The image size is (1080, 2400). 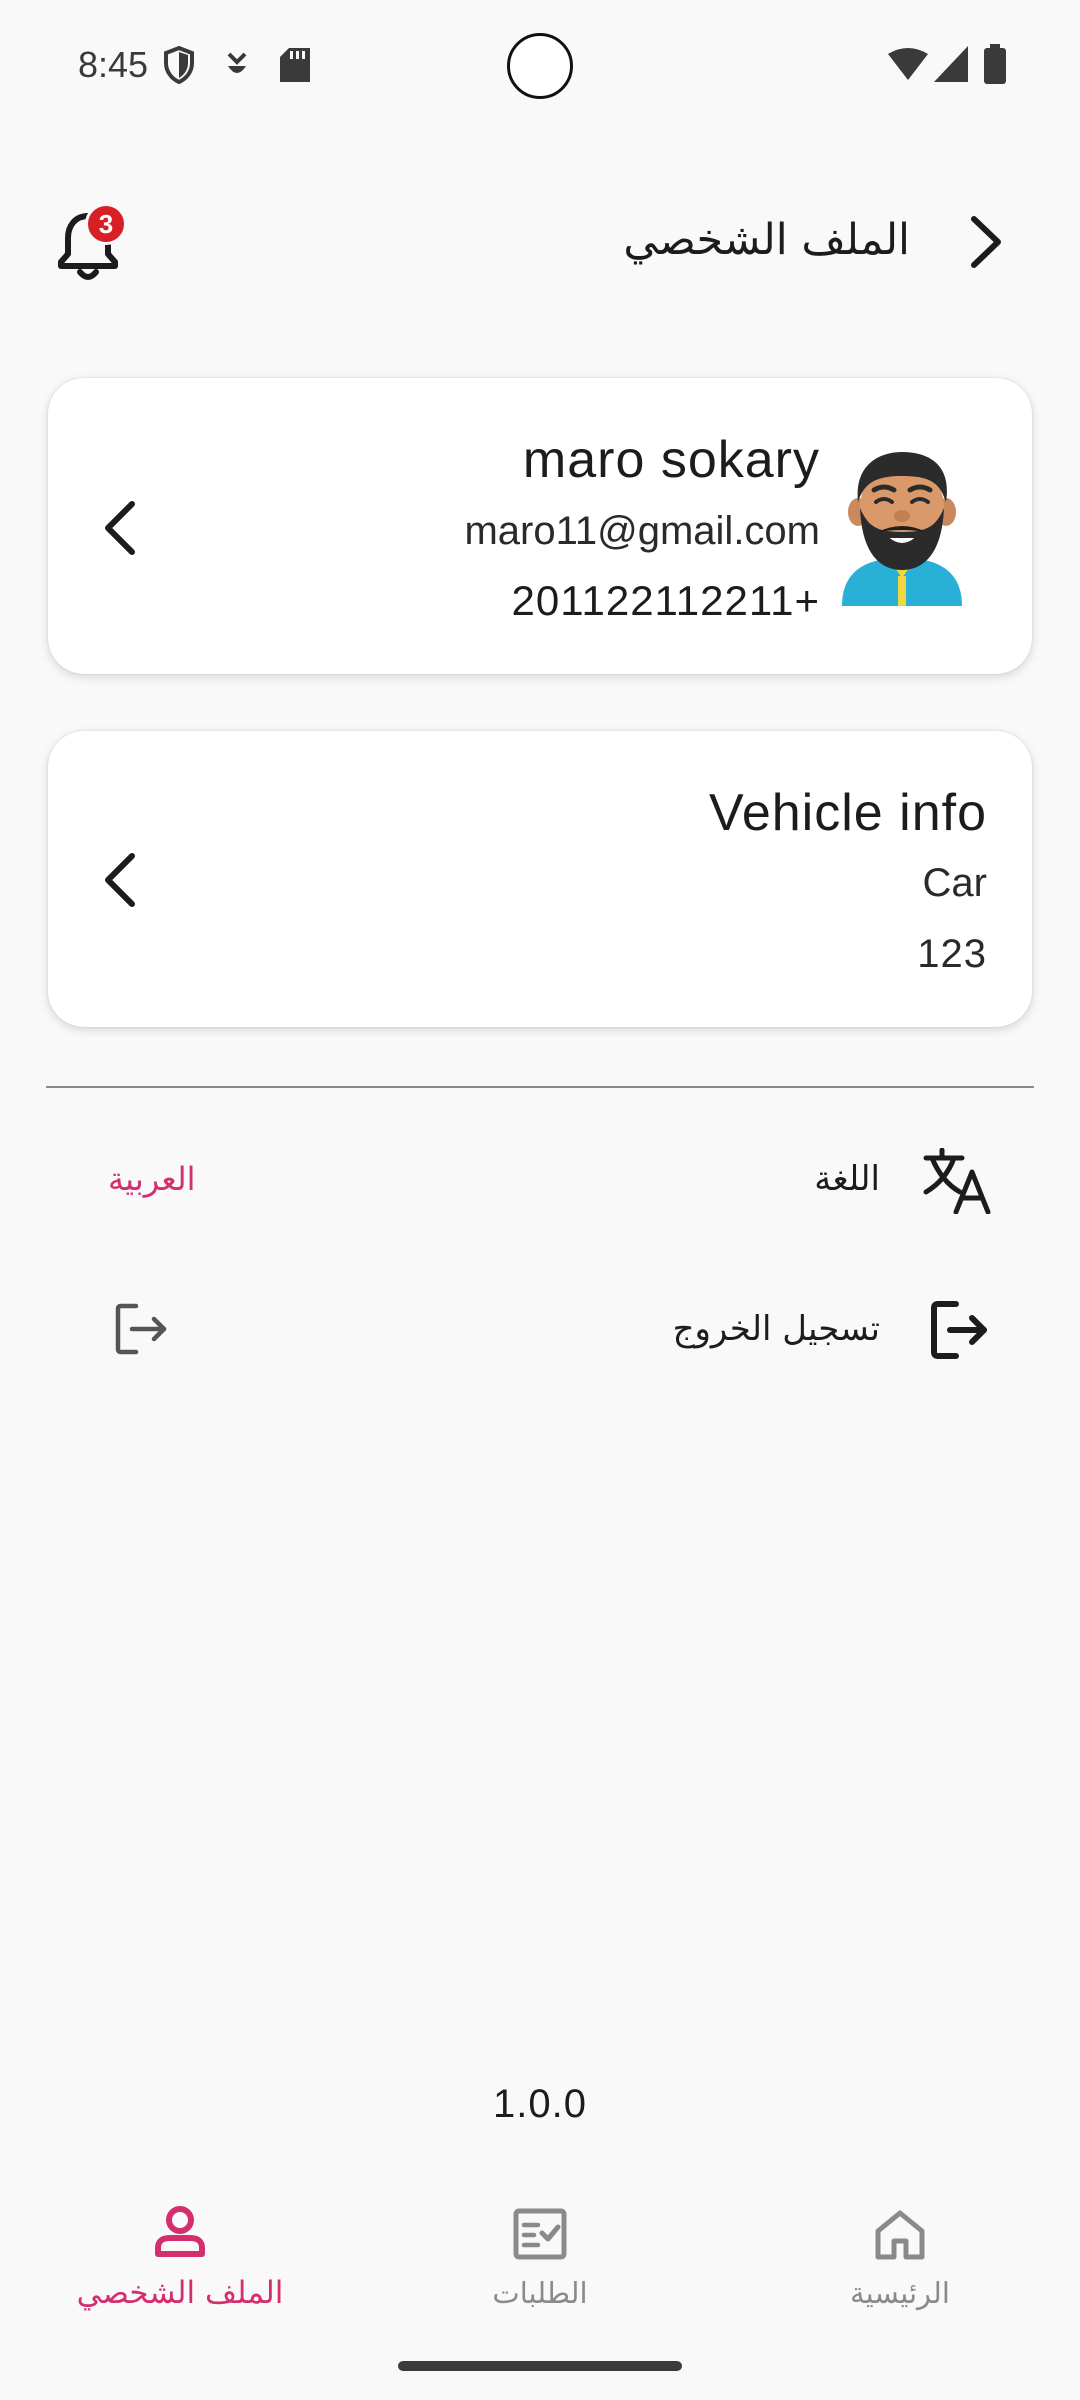 What do you see at coordinates (151, 1179) in the screenshot?
I see `language-value: العربية` at bounding box center [151, 1179].